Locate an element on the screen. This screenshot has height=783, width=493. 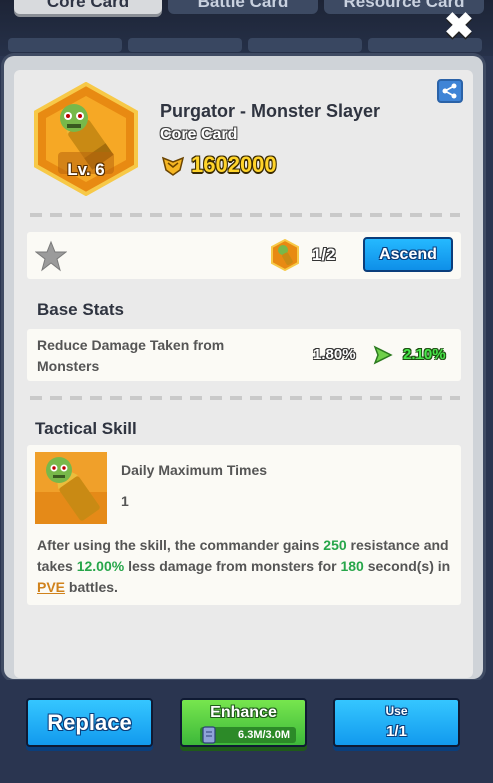
arrow-right-icon is located at coordinates (383, 355).